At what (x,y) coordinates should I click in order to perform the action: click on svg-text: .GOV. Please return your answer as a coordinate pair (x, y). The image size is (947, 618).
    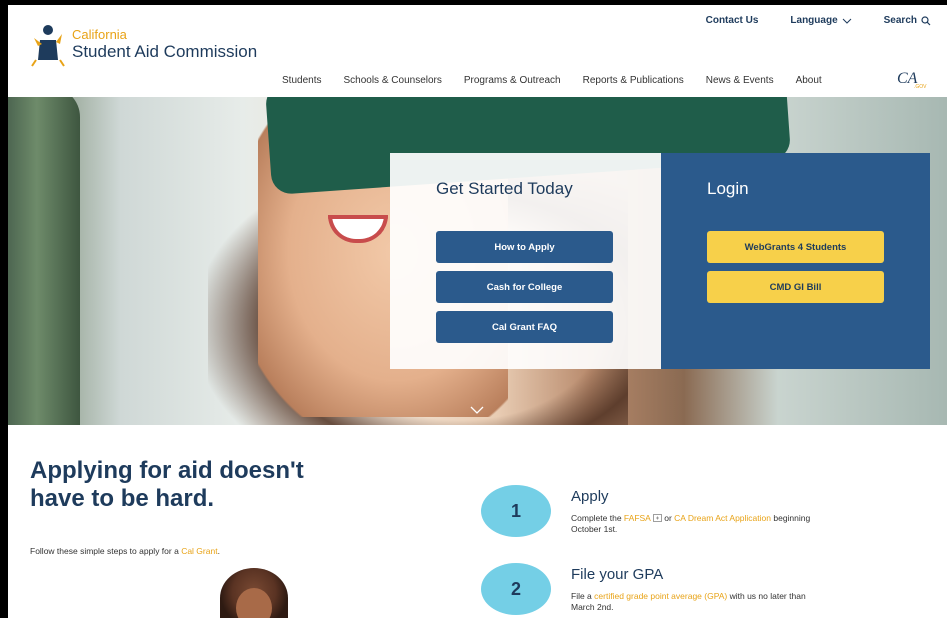
    Looking at the image, I should click on (920, 87).